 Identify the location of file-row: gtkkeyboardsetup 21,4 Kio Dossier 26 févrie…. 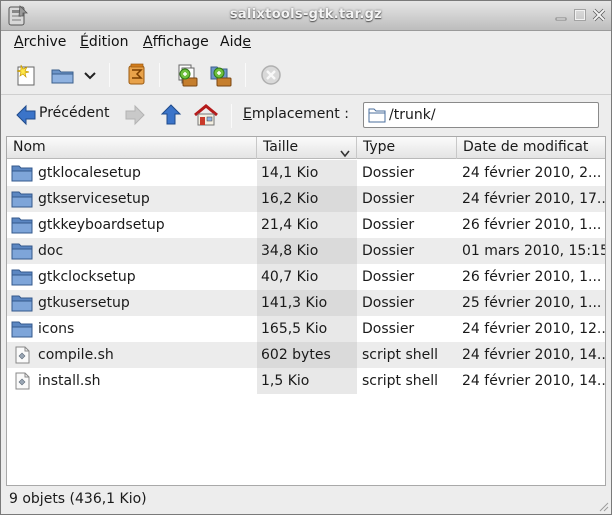
(306, 225).